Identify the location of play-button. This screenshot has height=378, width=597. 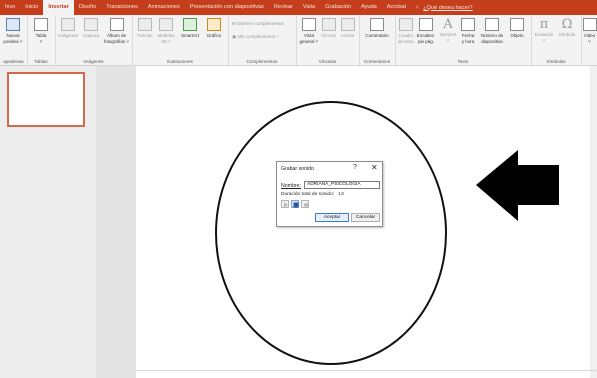
(285, 204).